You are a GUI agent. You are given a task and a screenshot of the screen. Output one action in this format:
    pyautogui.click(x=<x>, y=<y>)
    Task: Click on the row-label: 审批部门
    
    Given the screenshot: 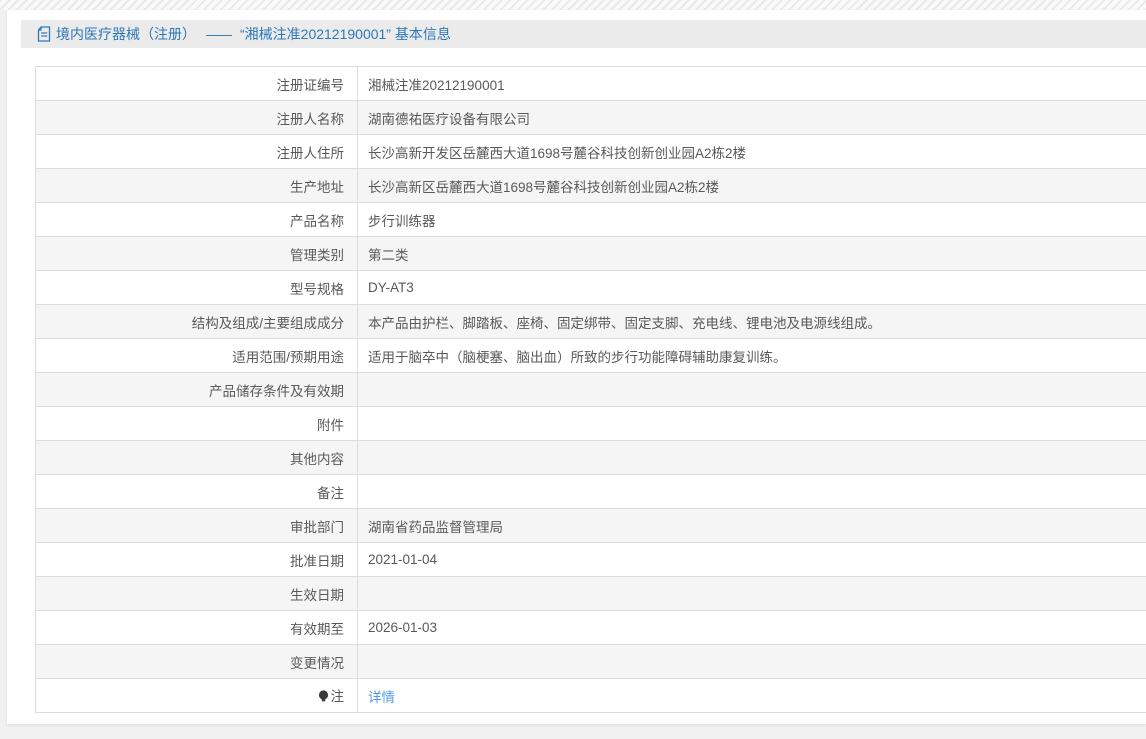 What is the action you would take?
    pyautogui.click(x=317, y=527)
    